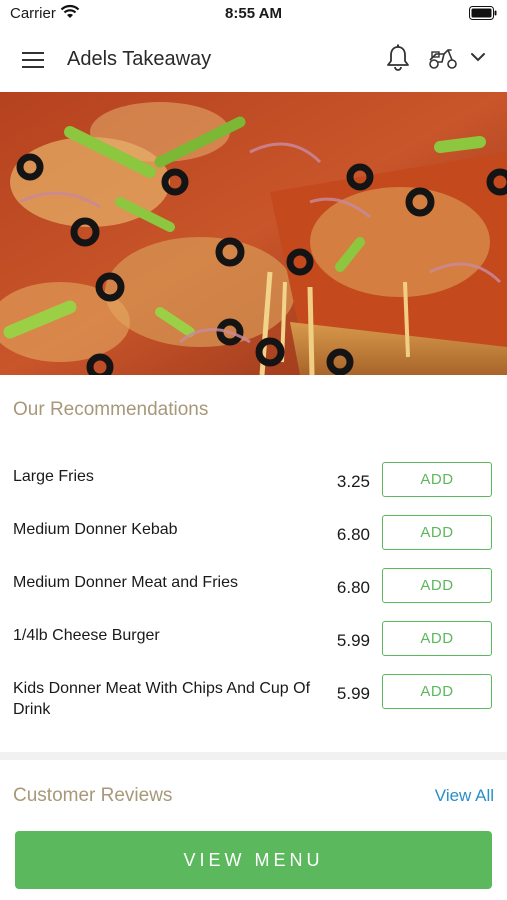 The height and width of the screenshot is (900, 507). Describe the element at coordinates (253, 860) in the screenshot. I see `view-menu-button: VIEW MENU` at that location.